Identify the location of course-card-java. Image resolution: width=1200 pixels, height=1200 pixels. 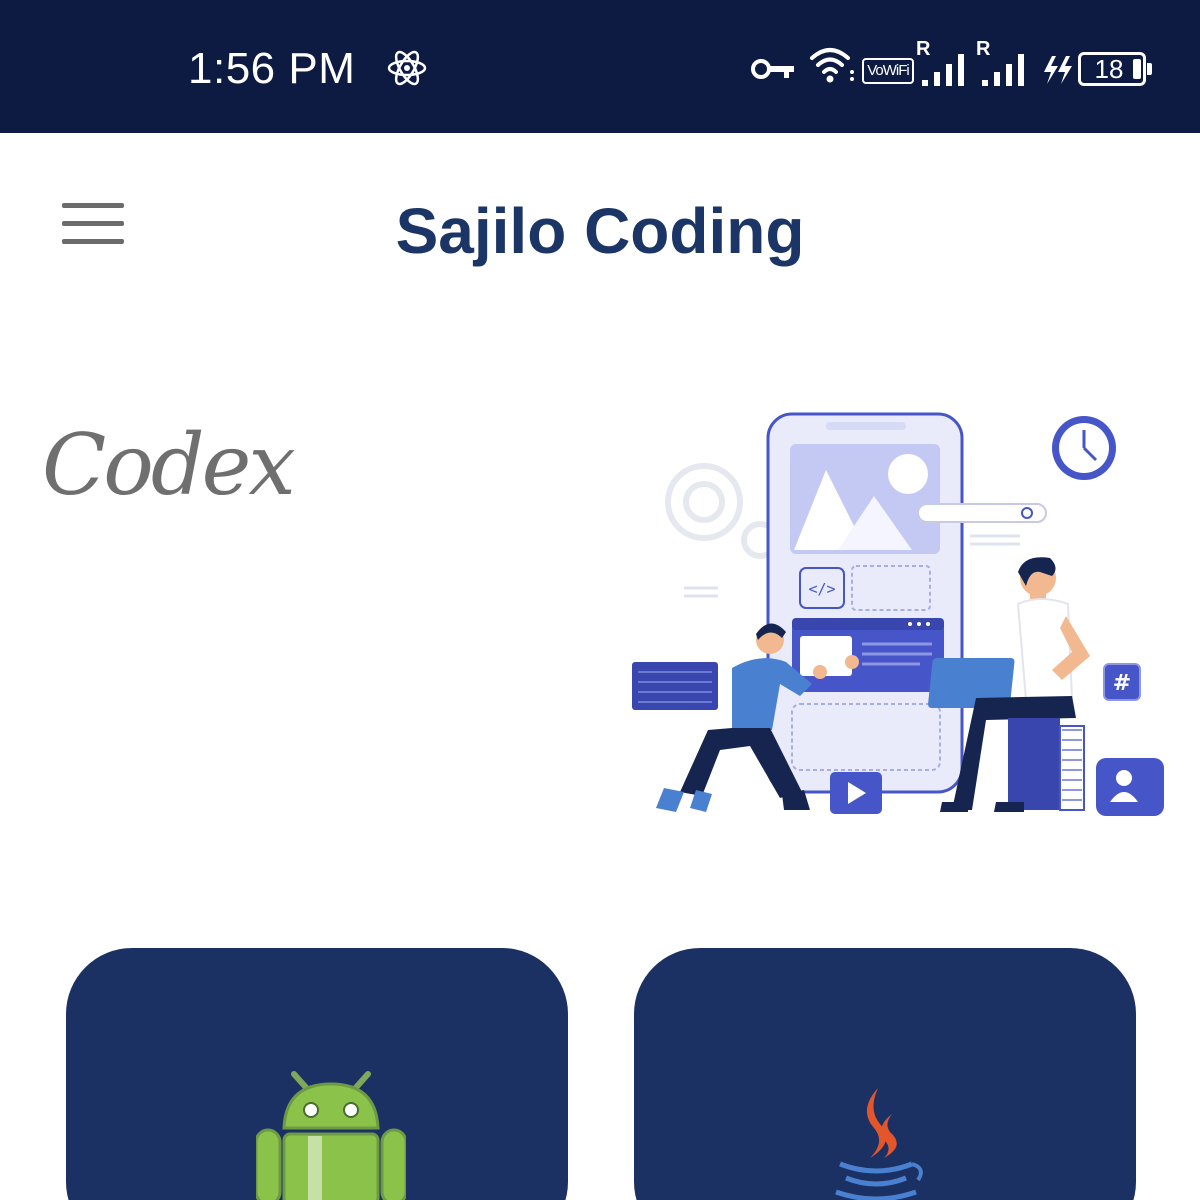
(885, 1074).